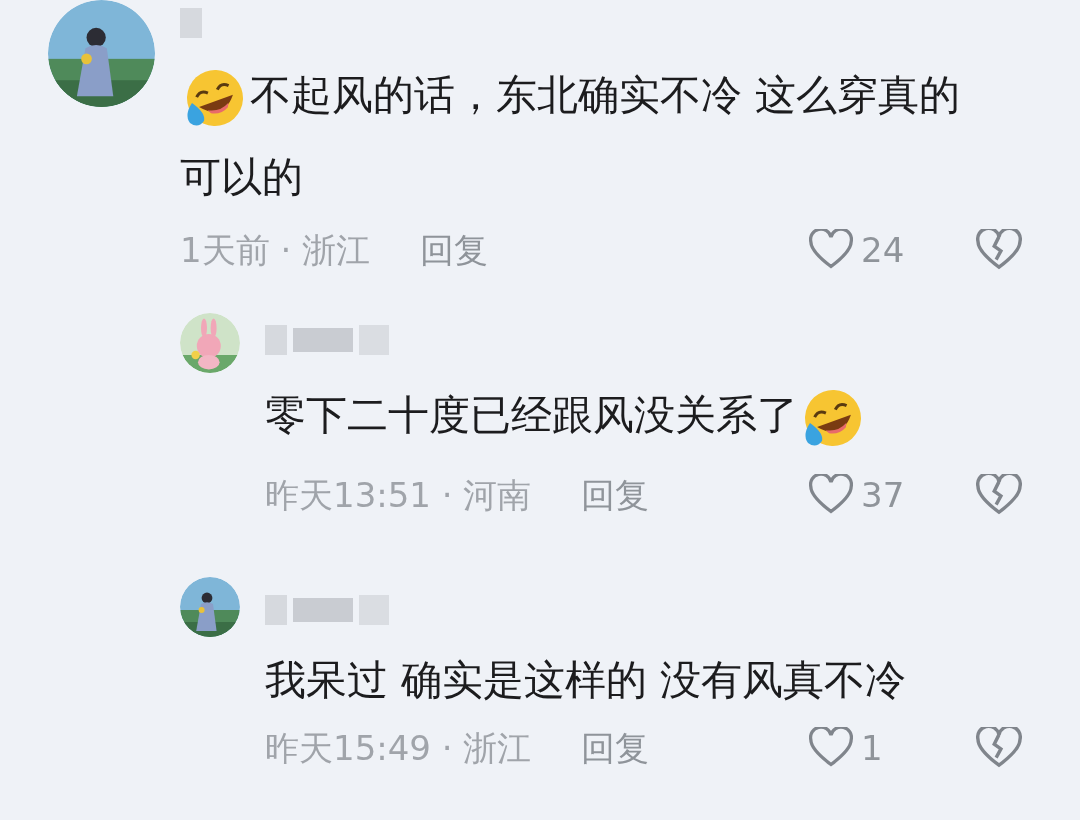  What do you see at coordinates (672, 415) in the screenshot?
I see `comment-text: 零下二十度已经跟风没关系了` at bounding box center [672, 415].